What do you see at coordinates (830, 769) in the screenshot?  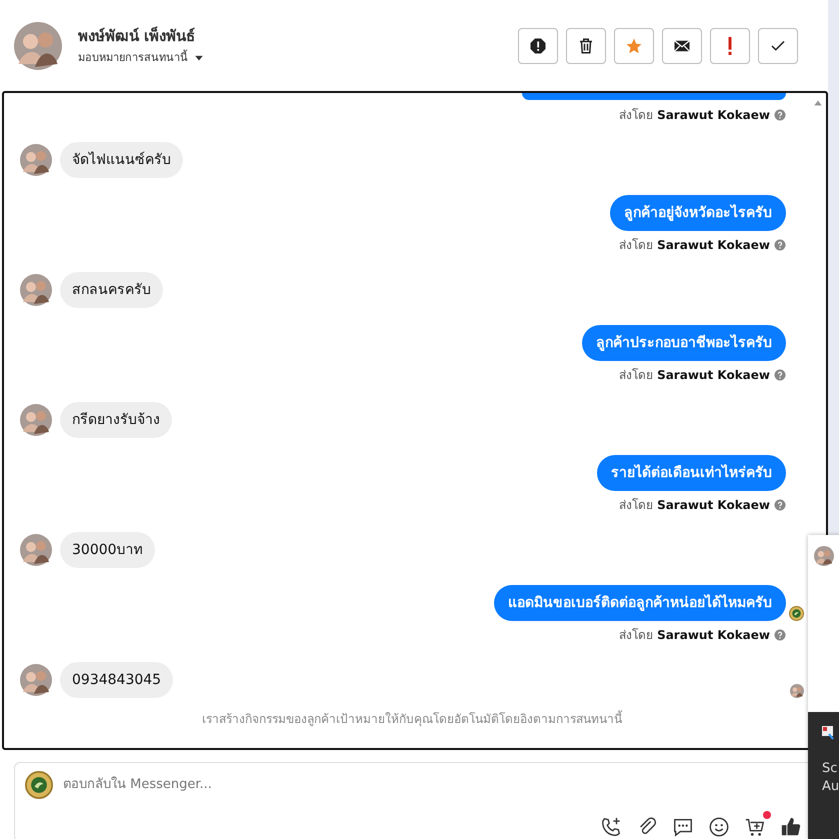 I see `notification-text: Sc` at bounding box center [830, 769].